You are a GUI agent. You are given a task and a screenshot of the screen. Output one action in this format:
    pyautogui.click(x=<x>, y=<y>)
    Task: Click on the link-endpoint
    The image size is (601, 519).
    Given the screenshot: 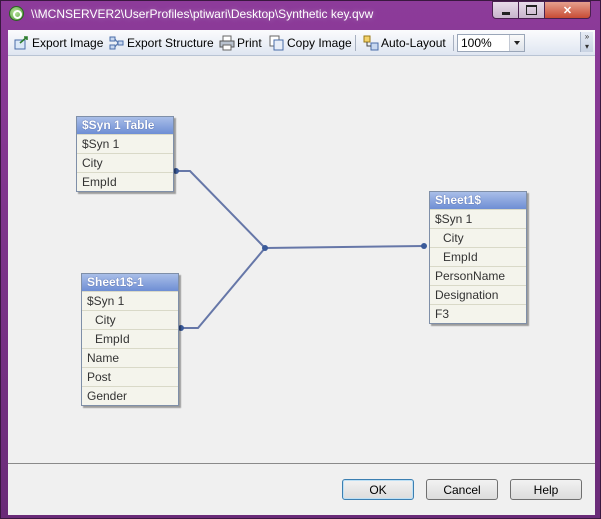 What is the action you would take?
    pyautogui.click(x=424, y=246)
    